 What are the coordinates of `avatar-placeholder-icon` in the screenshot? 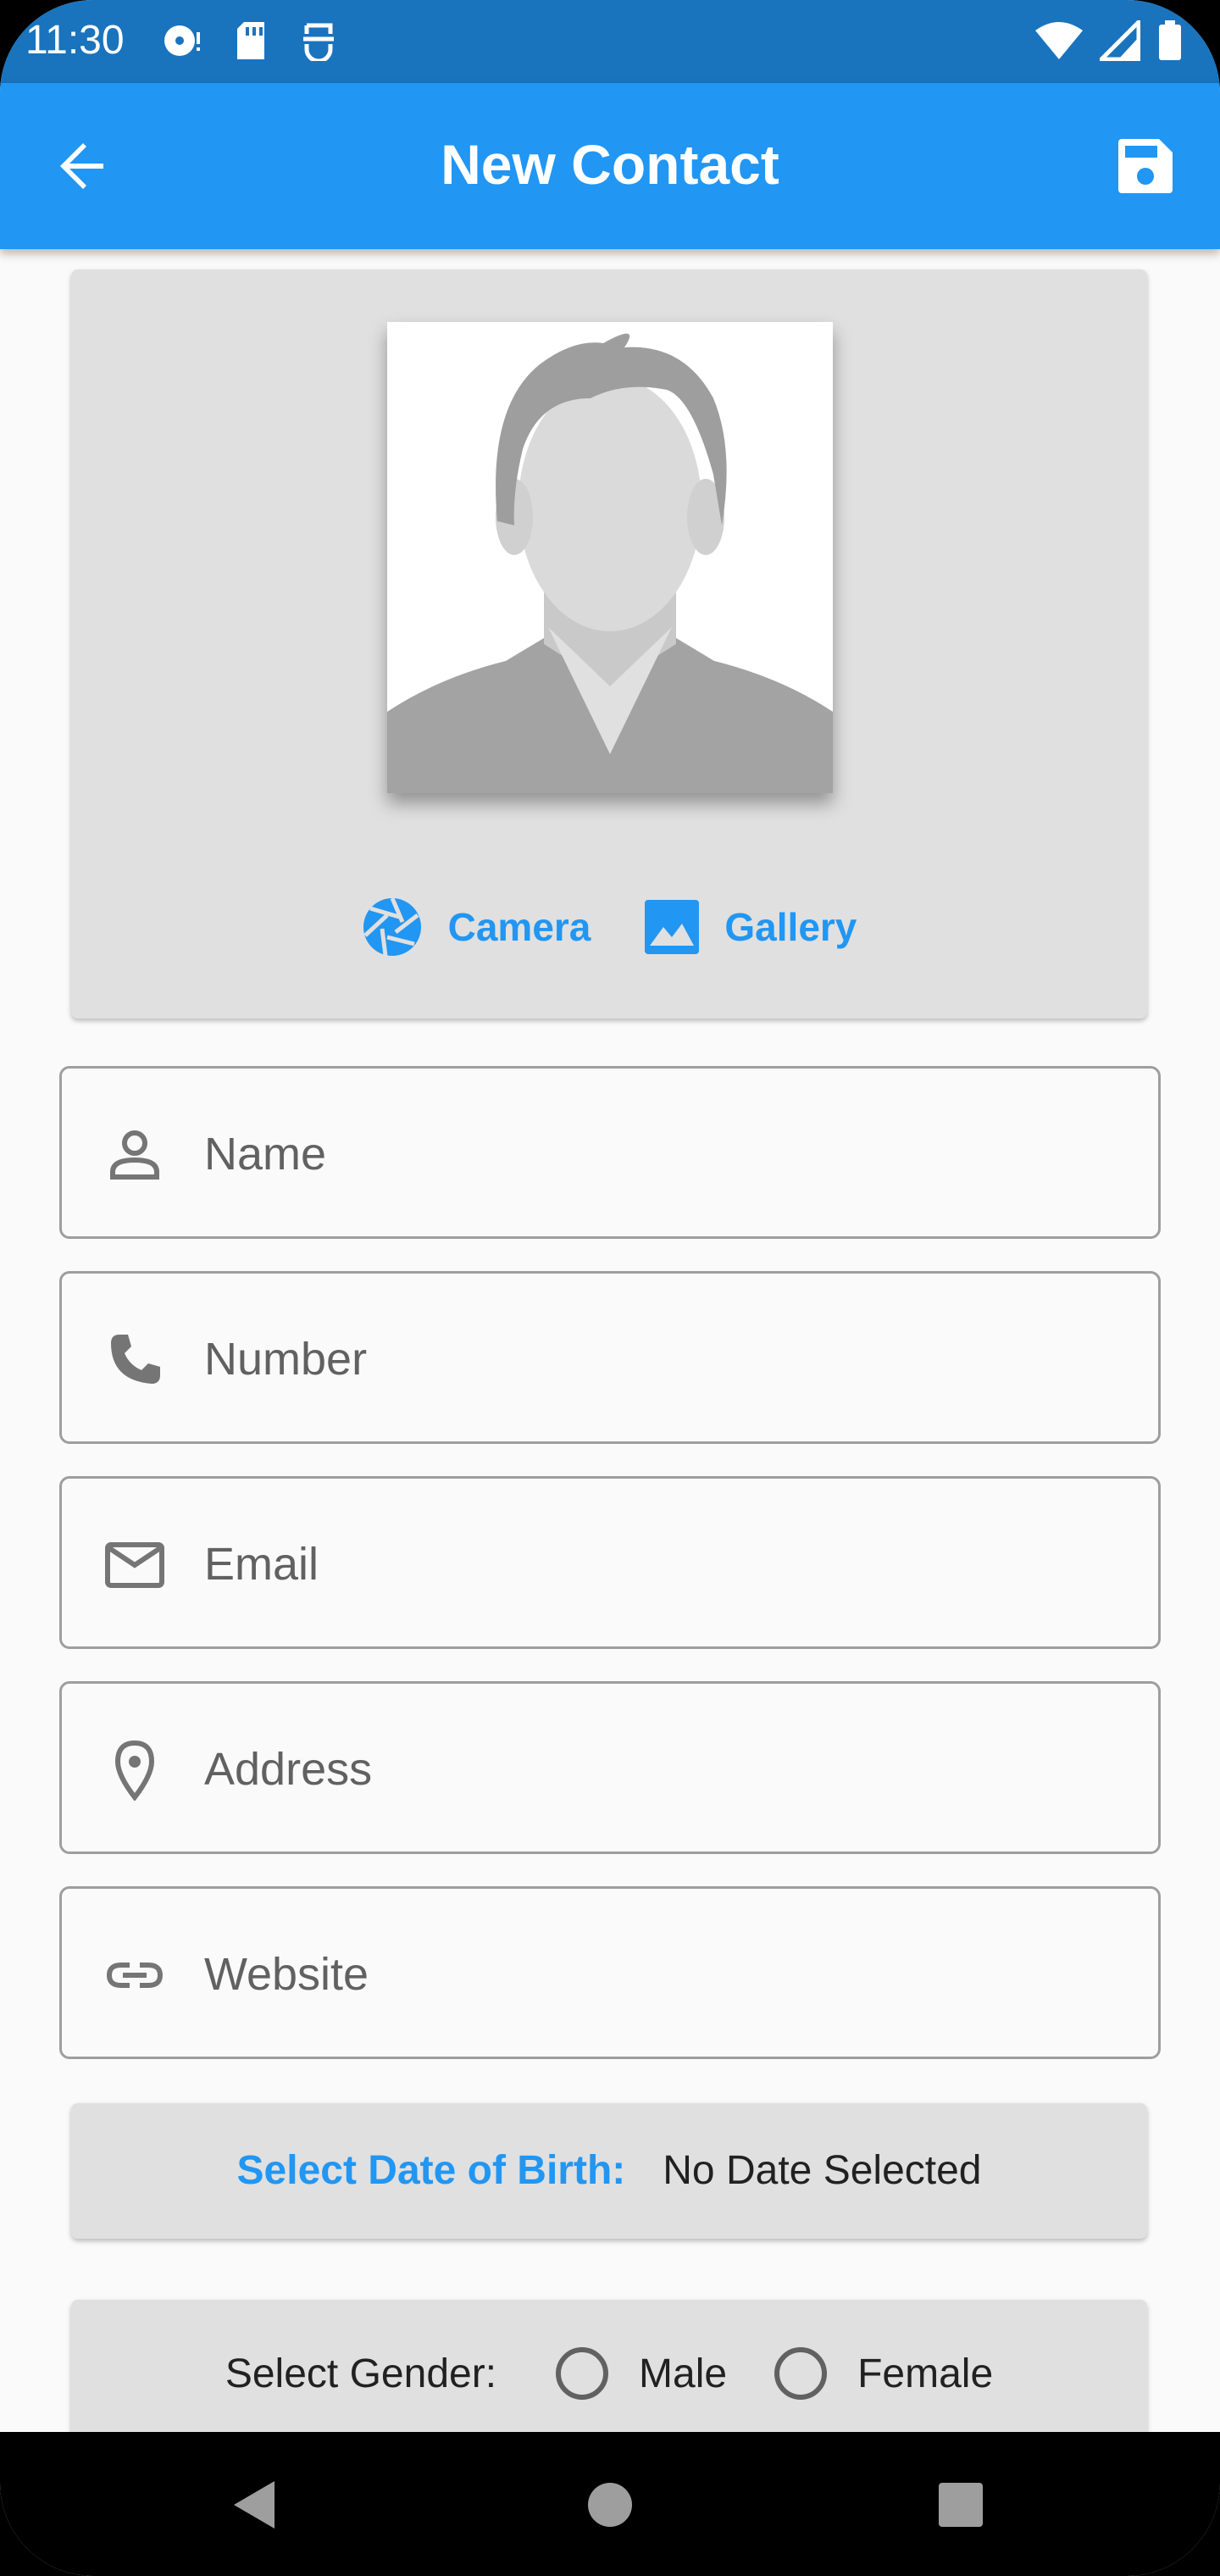 It's located at (610, 557).